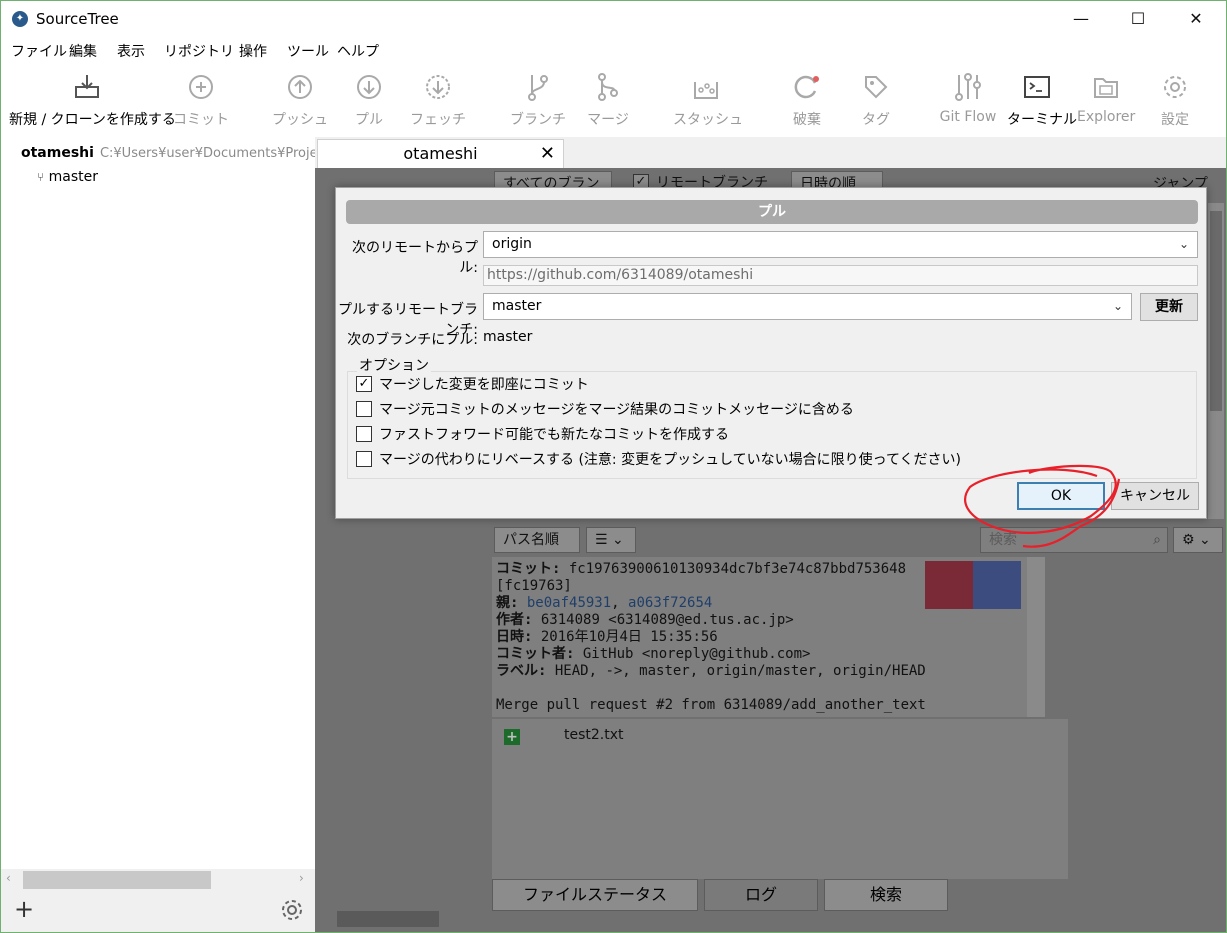 The width and height of the screenshot is (1227, 933). I want to click on gear-icon: ⚙ ⌄, so click(1196, 540).